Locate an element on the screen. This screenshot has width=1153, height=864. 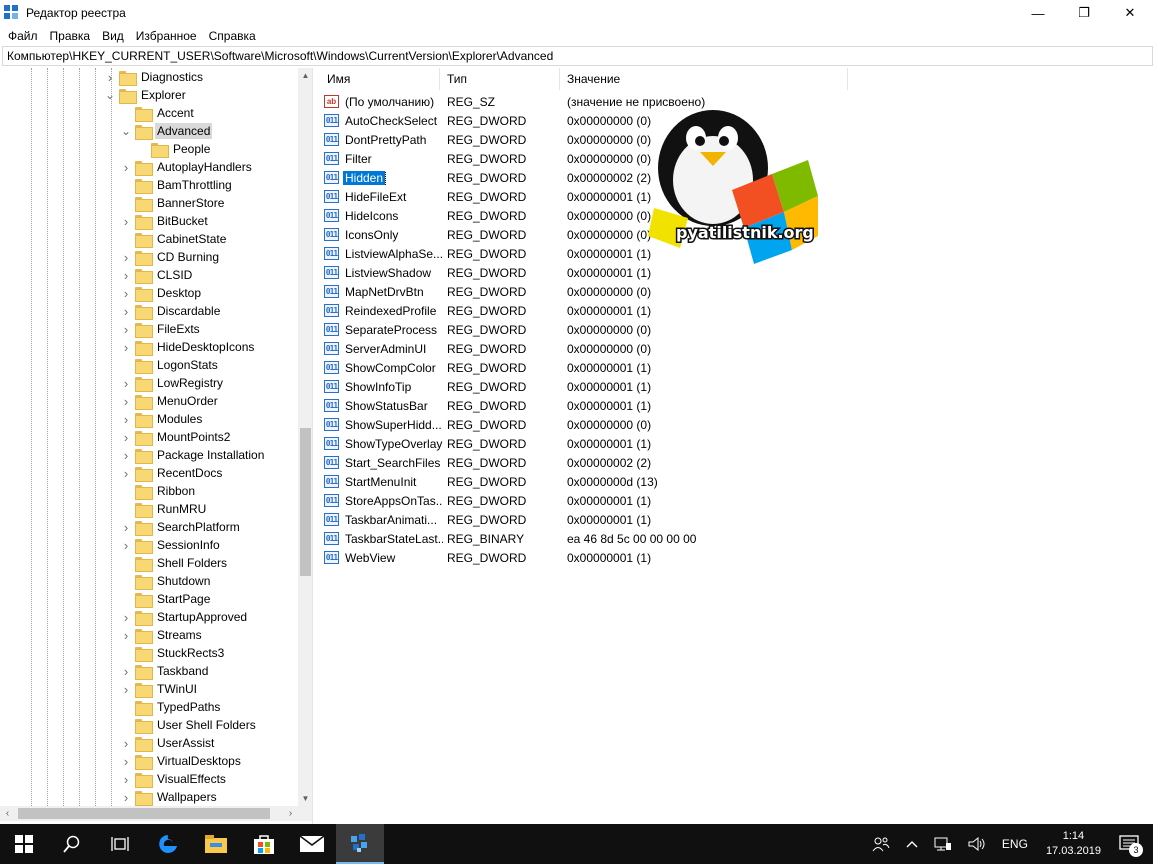
tree-item: › CLSID is located at coordinates (157, 275).